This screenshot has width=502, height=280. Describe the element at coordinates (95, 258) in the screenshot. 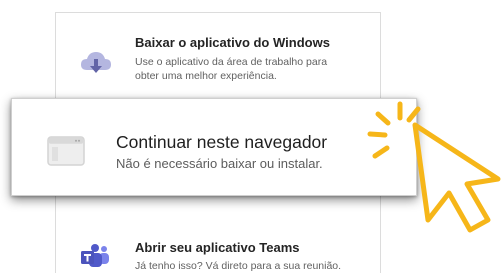

I see `teams-icon` at that location.